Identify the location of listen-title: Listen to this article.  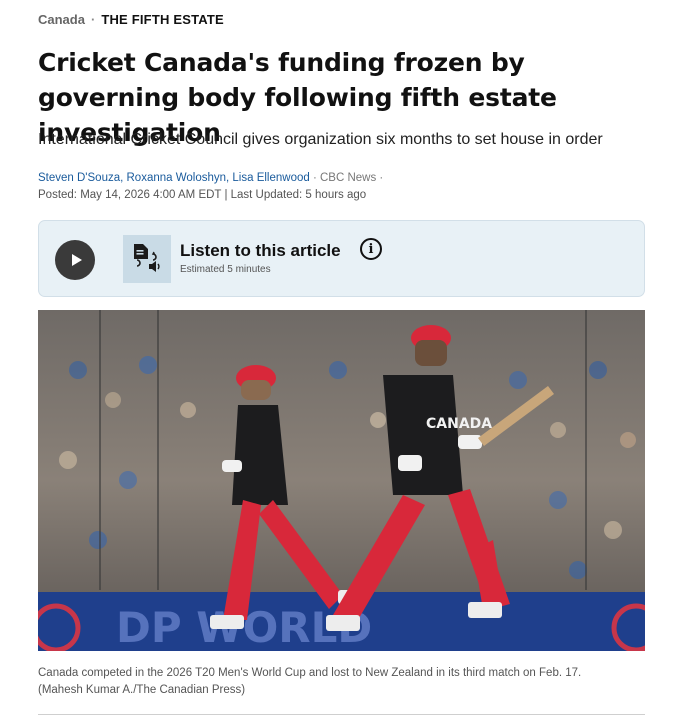
(260, 250).